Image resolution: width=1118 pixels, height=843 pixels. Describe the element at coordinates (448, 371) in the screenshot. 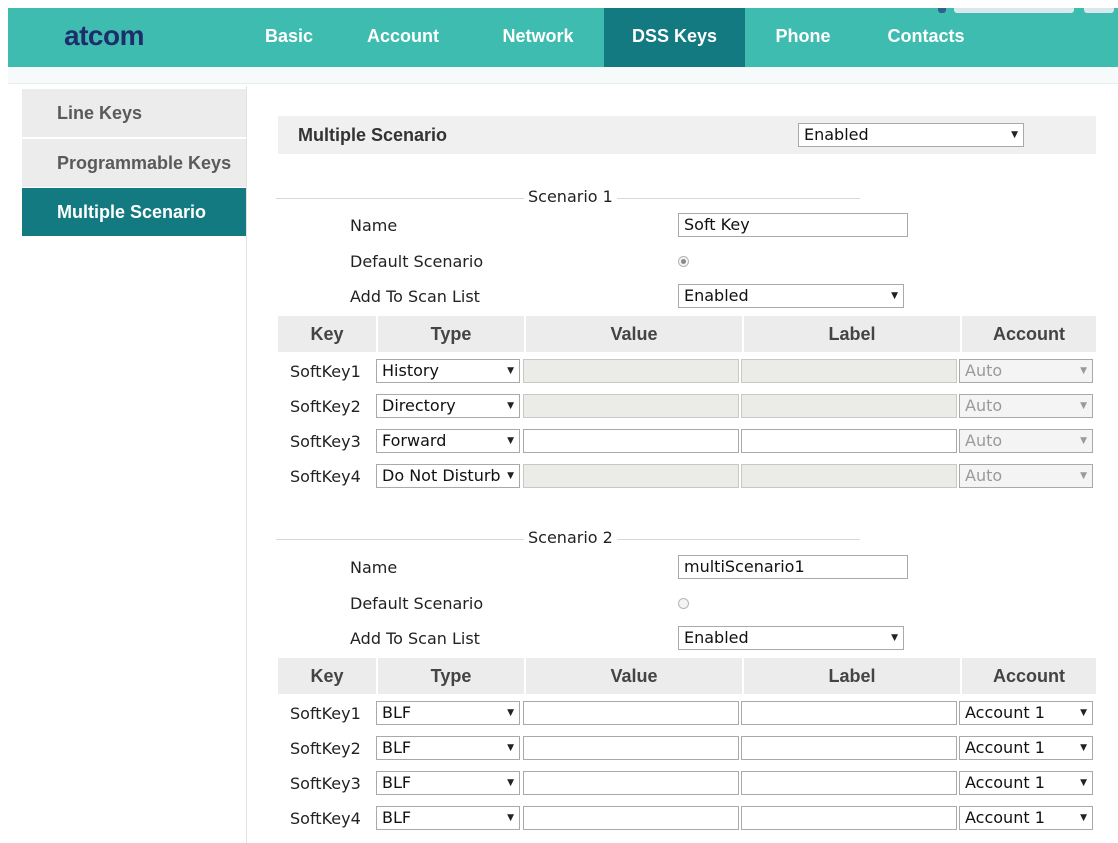

I see `row-type-select: History ▼` at that location.